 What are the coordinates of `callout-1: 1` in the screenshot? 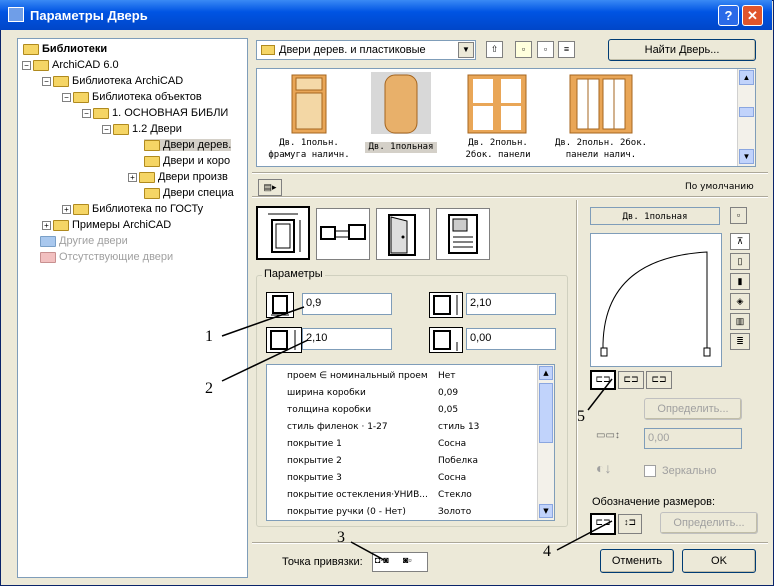 It's located at (209, 336).